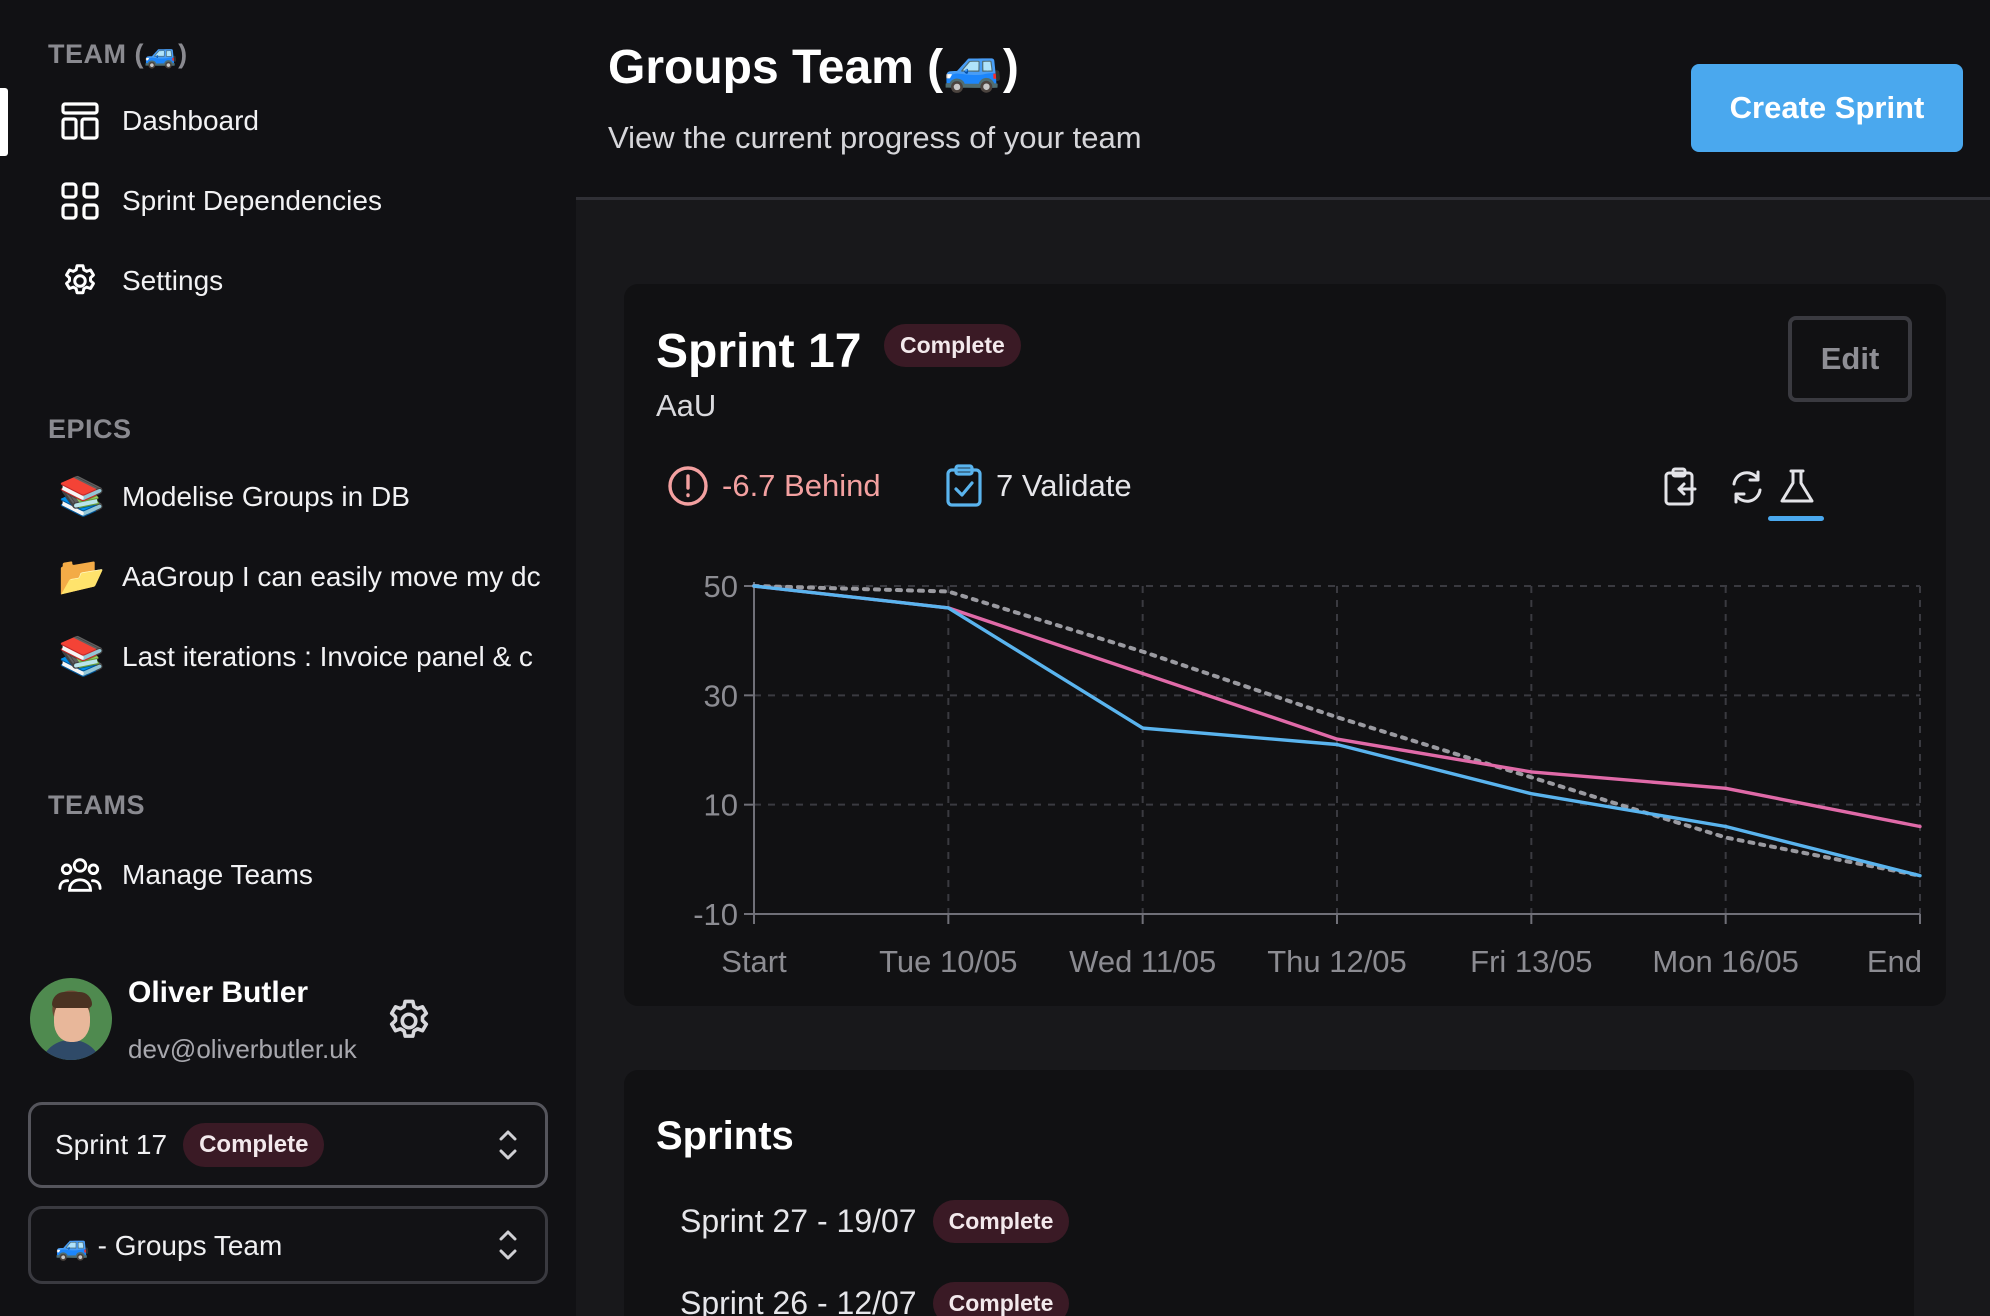 This screenshot has width=1990, height=1316. Describe the element at coordinates (721, 586) in the screenshot. I see `y-tick-label: 50` at that location.